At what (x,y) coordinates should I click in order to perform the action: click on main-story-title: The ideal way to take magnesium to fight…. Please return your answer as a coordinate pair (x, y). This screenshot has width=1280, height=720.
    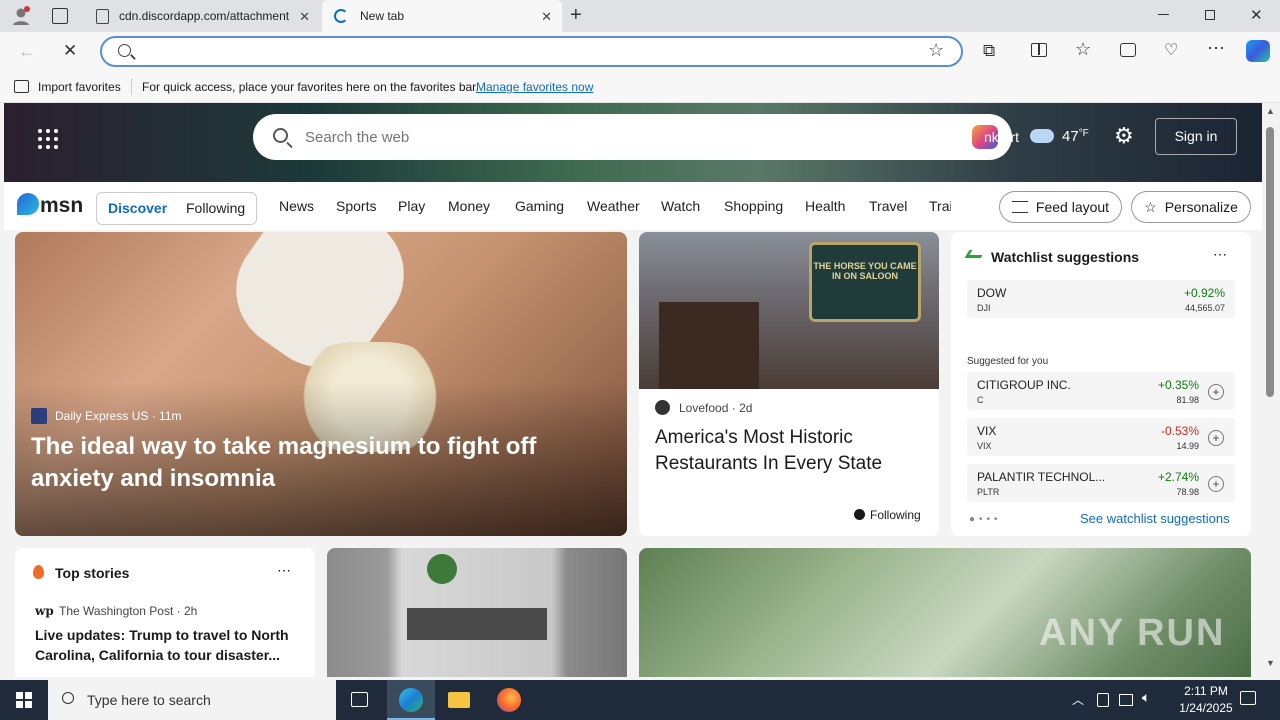
    Looking at the image, I should click on (323, 463).